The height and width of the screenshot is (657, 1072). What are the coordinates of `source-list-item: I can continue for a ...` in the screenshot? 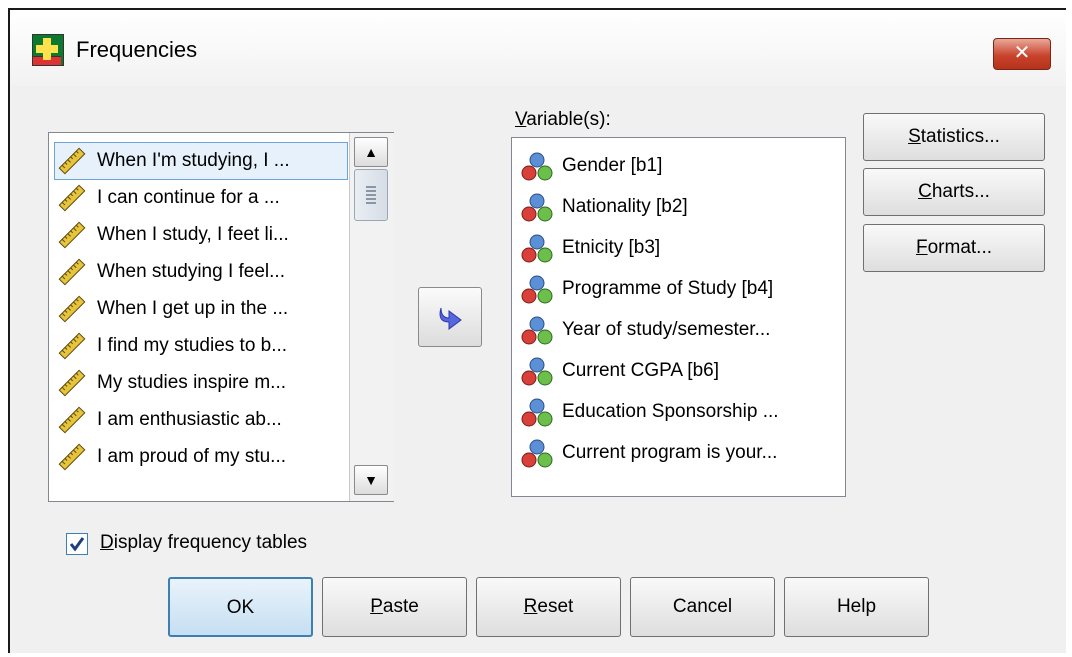 It's located at (201, 198).